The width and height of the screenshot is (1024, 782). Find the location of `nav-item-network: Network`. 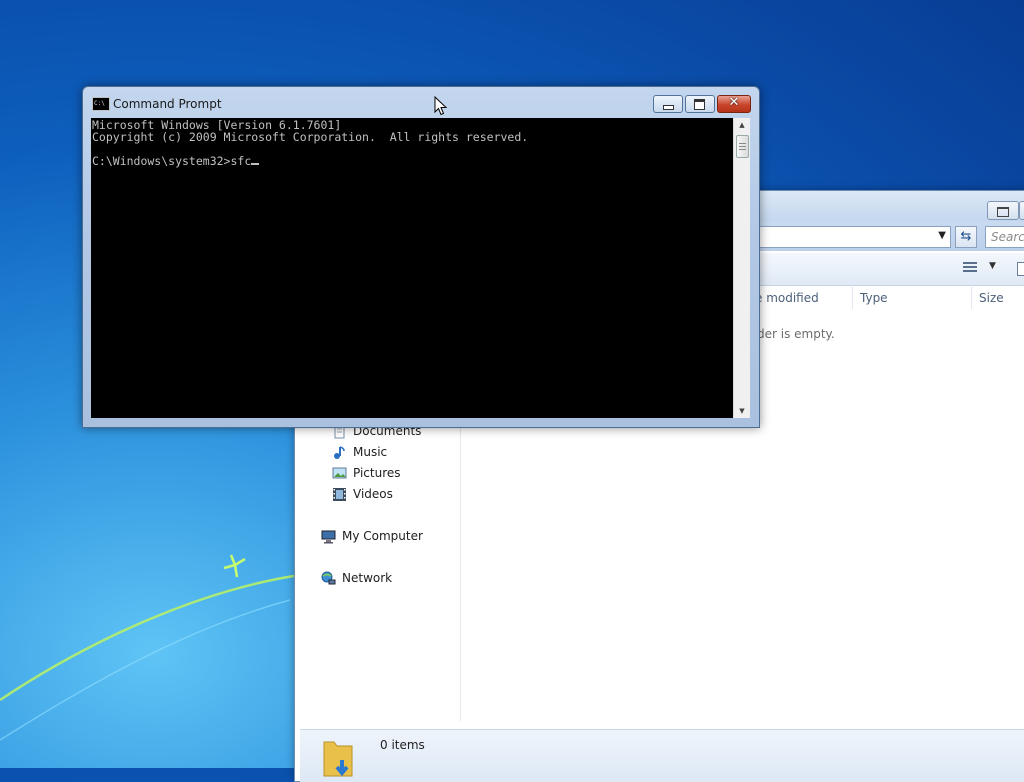

nav-item-network: Network is located at coordinates (356, 578).